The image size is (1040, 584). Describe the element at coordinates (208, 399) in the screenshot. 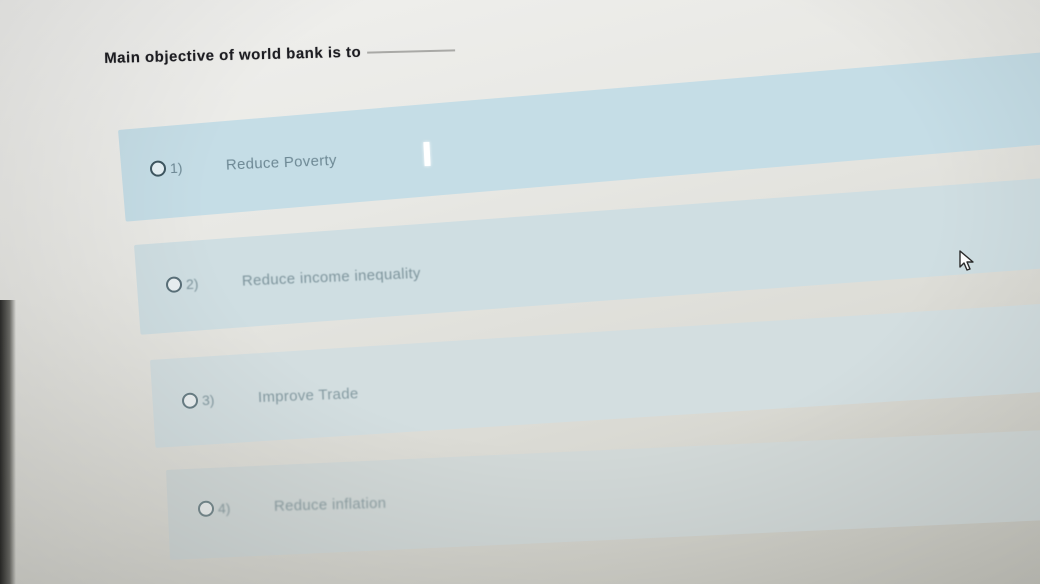

I see `option-3-number: 3)` at that location.